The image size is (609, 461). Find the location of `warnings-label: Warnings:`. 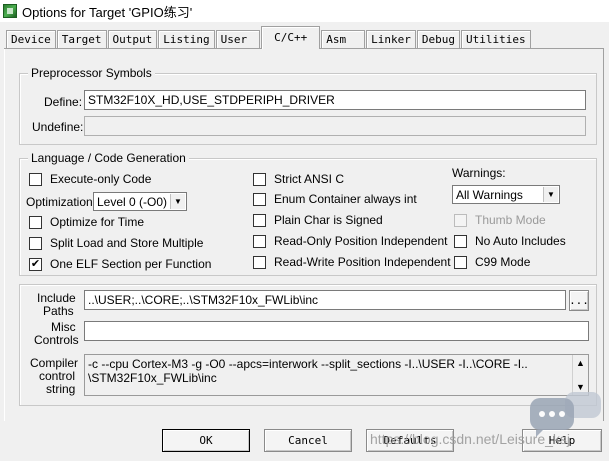

warnings-label: Warnings: is located at coordinates (479, 173).